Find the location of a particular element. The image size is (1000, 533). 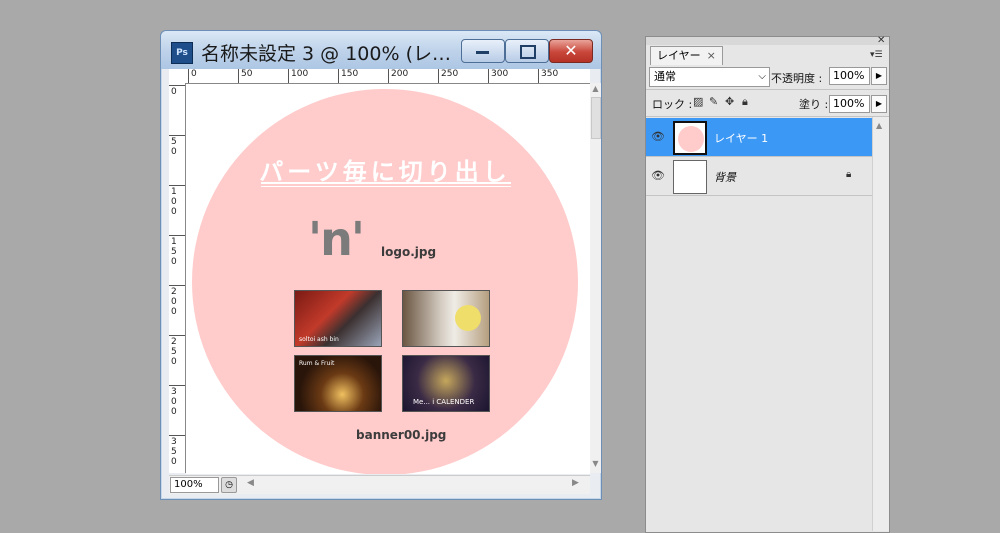

panel-close-icon: ✕ is located at coordinates (881, 40).